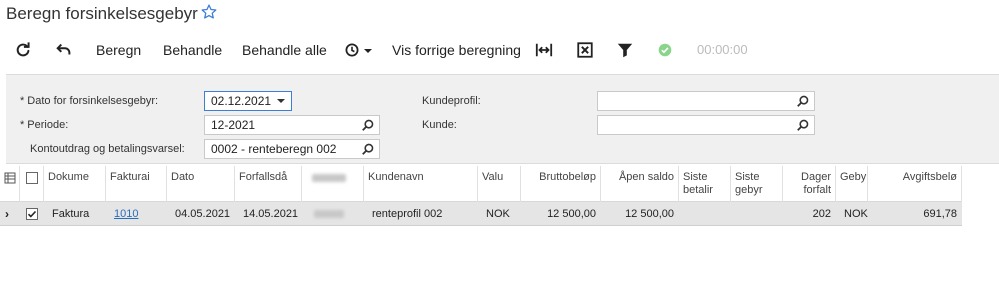 Image resolution: width=999 pixels, height=299 pixels. Describe the element at coordinates (233, 125) in the screenshot. I see `periode-value: 12-2021` at that location.